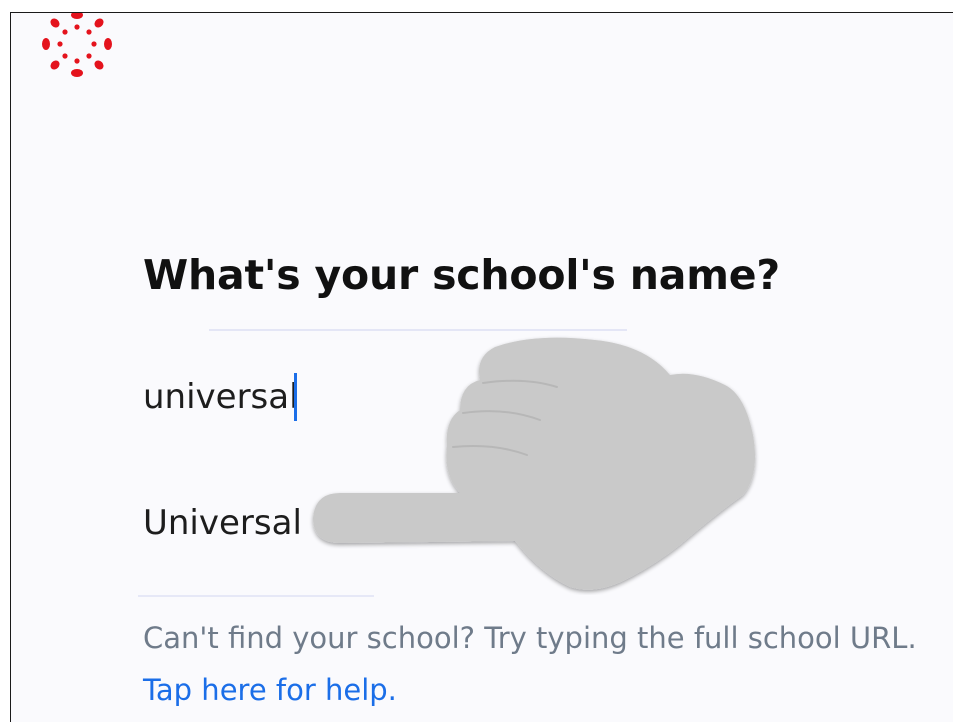 Image resolution: width=953 pixels, height=722 pixels. What do you see at coordinates (77, 45) in the screenshot?
I see `canvas-logo-icon` at bounding box center [77, 45].